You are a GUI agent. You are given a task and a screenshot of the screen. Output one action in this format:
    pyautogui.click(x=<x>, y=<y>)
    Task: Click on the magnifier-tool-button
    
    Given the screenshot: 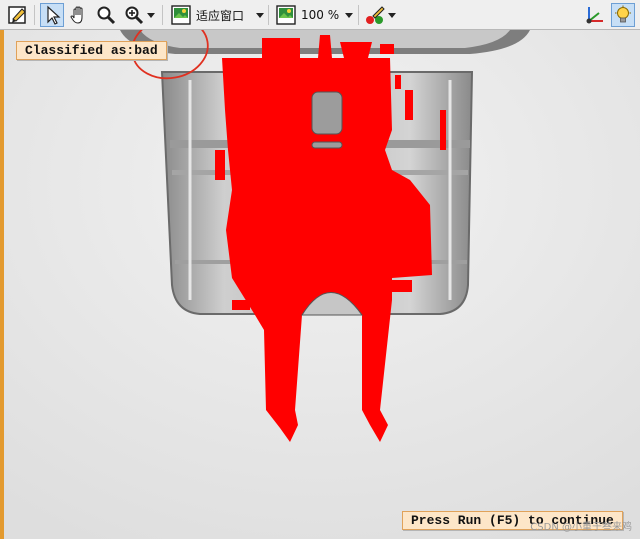 What is the action you would take?
    pyautogui.click(x=106, y=15)
    